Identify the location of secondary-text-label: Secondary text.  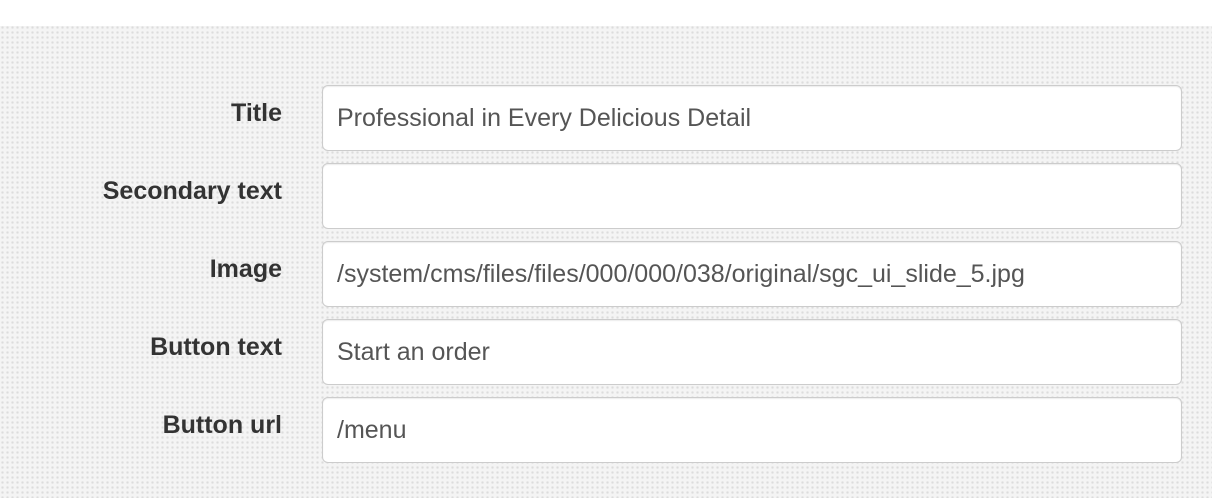
(192, 191).